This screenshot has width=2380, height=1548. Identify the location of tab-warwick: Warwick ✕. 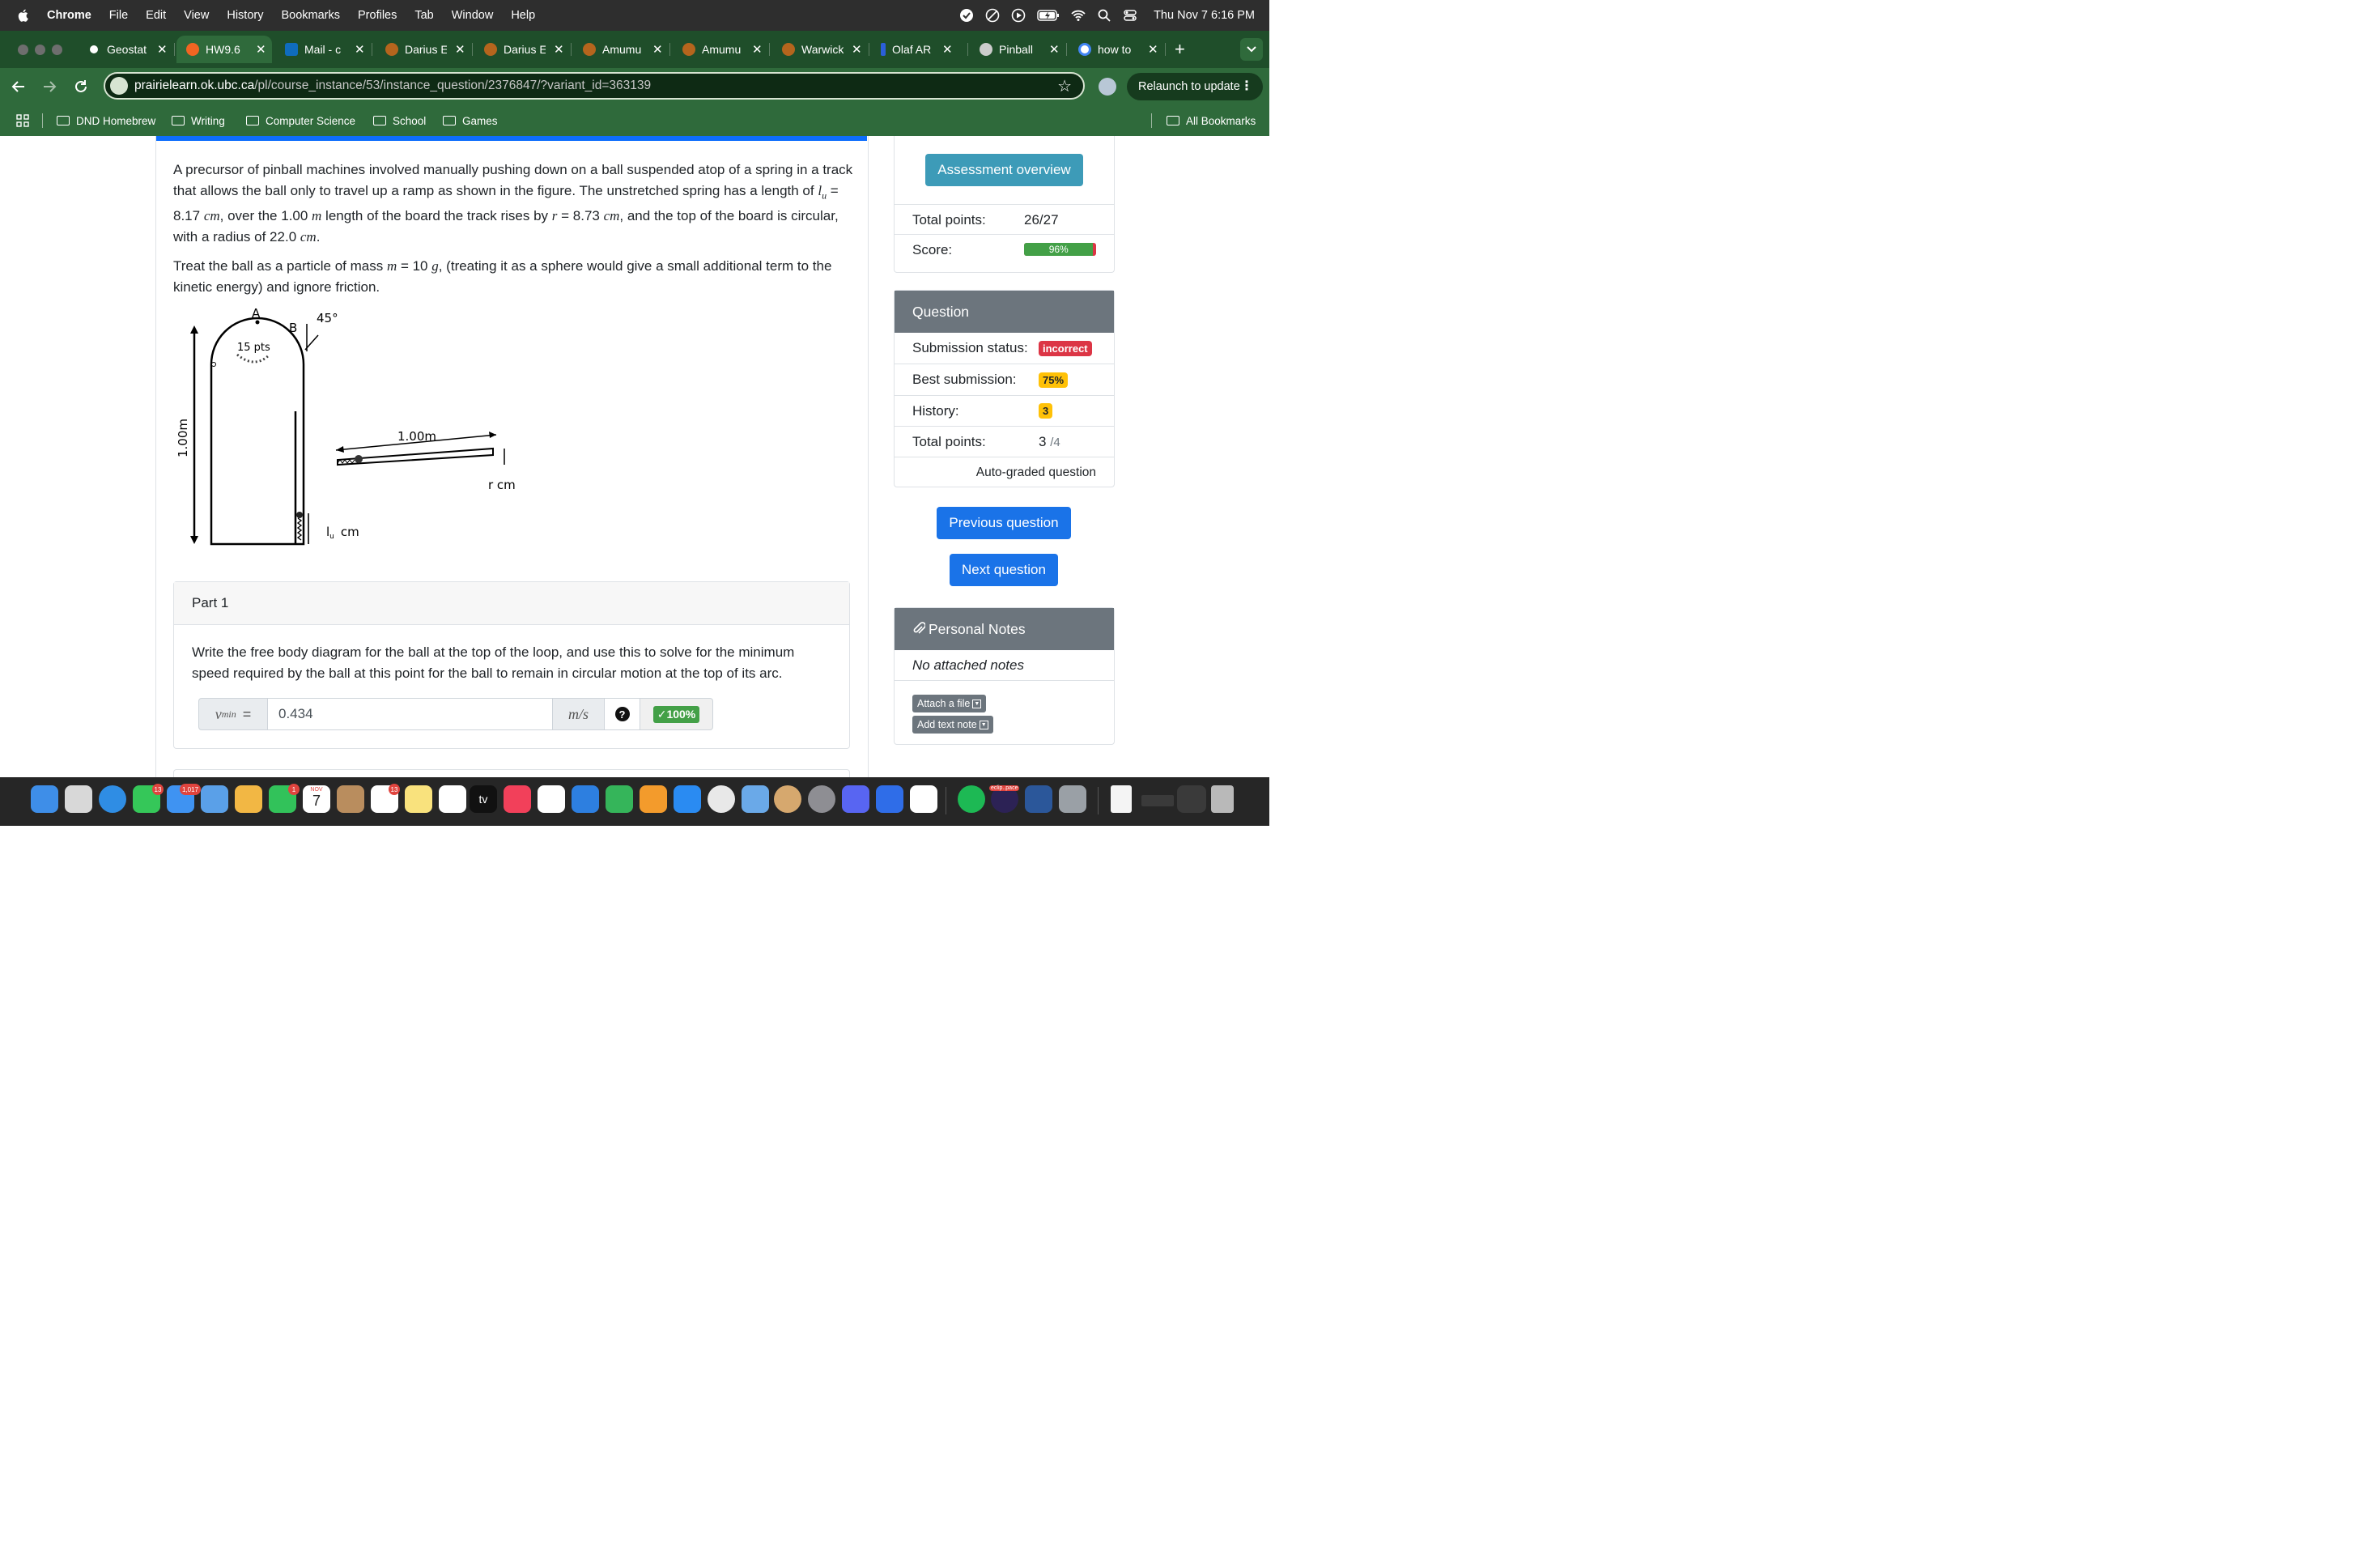
(821, 50).